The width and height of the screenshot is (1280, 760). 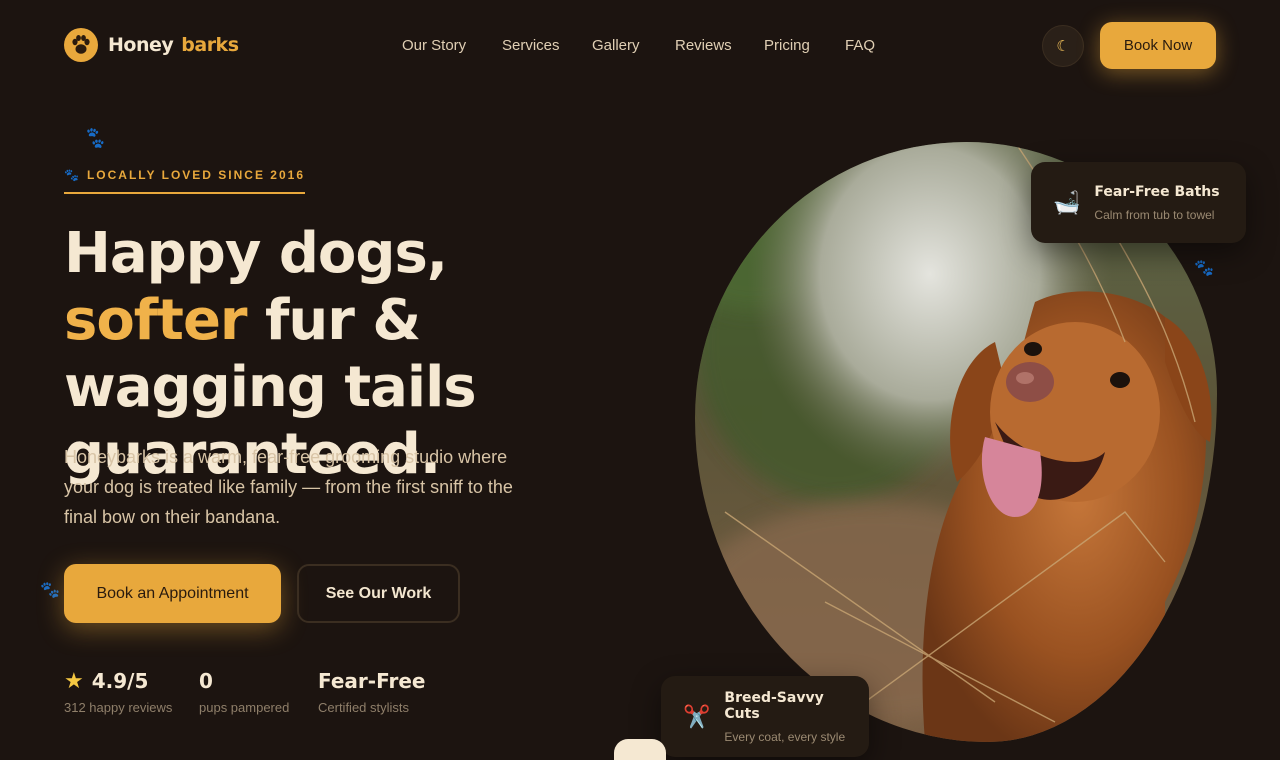 I want to click on brand-name: Honey barks, so click(x=173, y=45).